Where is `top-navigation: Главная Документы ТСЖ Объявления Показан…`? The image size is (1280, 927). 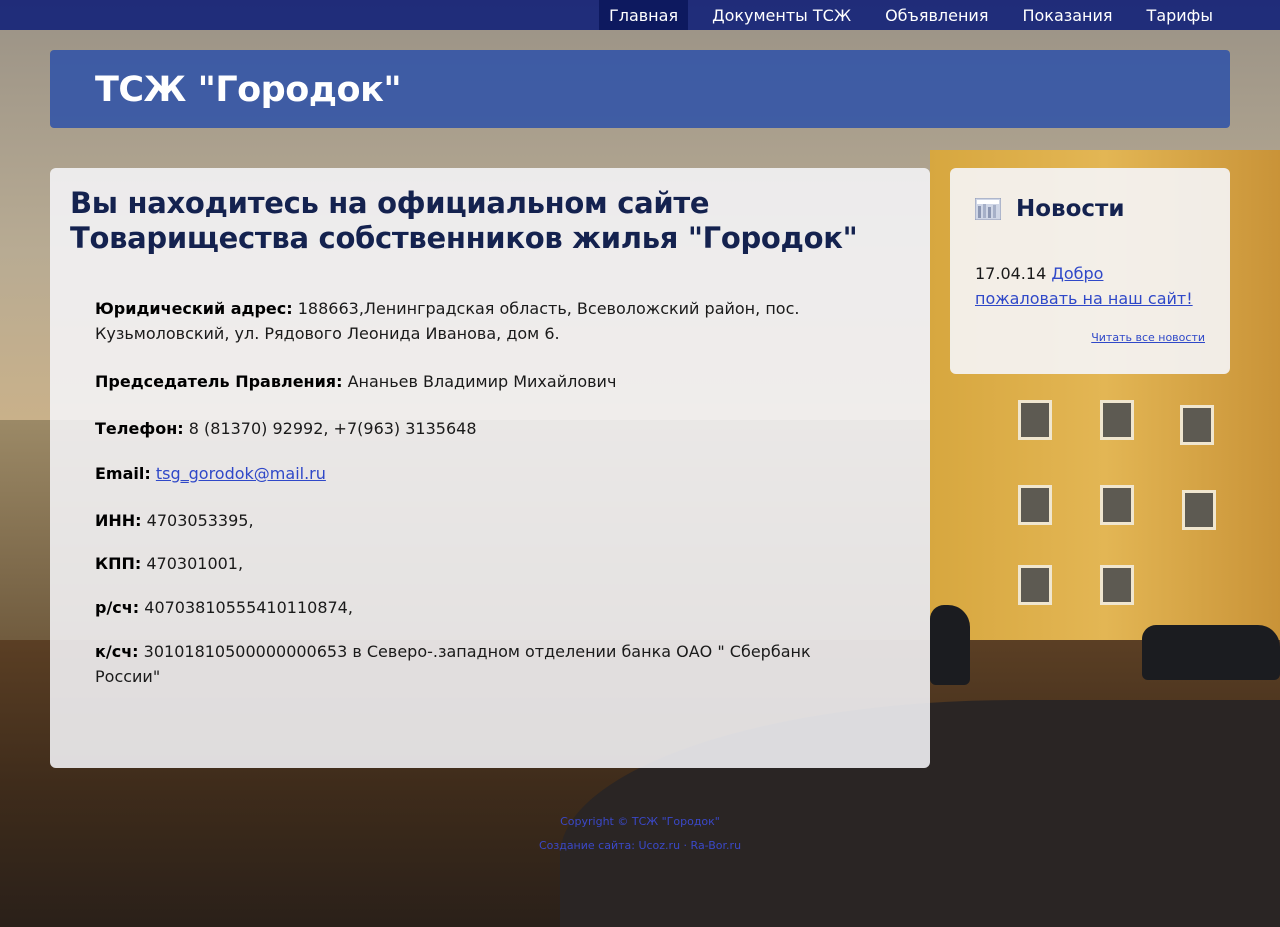 top-navigation: Главная Документы ТСЖ Объявления Показан… is located at coordinates (640, 15).